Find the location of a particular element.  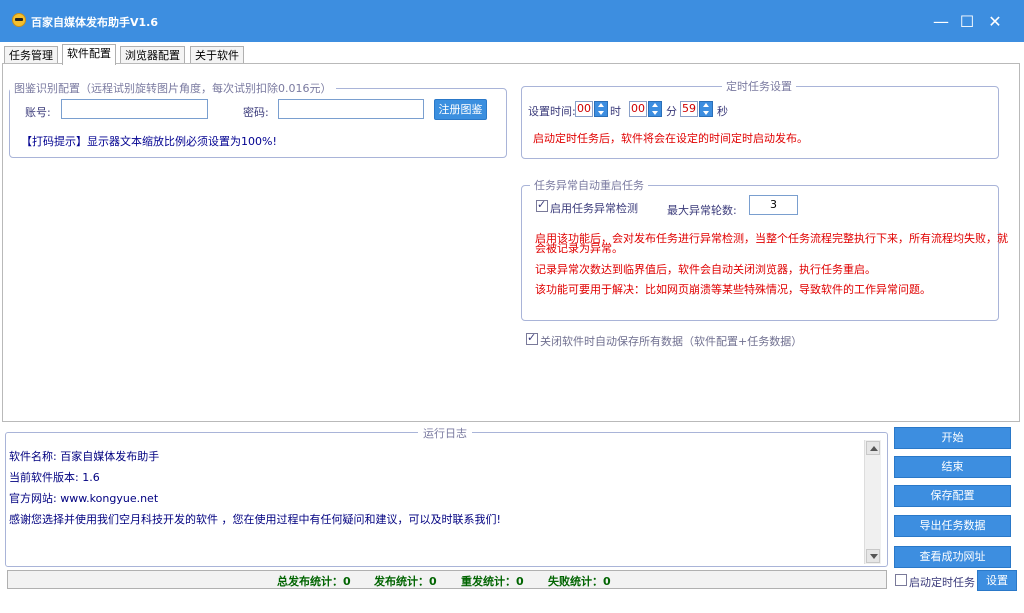

window-title: 百家自媒体发布助手V1.6 is located at coordinates (94, 22).